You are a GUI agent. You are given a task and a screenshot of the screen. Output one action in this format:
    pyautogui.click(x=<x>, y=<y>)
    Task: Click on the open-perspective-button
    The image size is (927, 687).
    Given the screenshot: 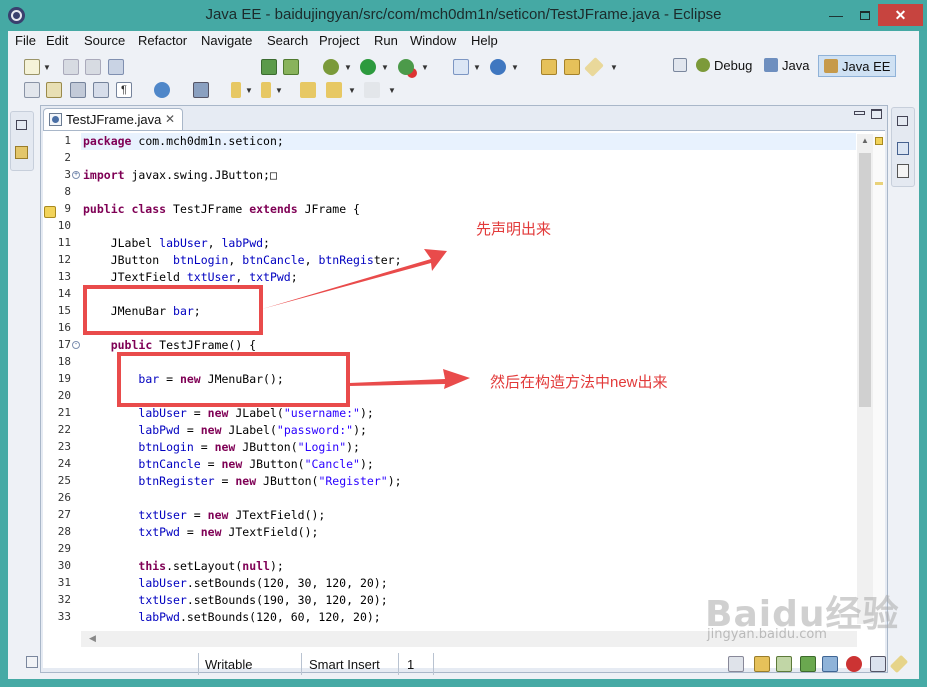 What is the action you would take?
    pyautogui.click(x=682, y=66)
    